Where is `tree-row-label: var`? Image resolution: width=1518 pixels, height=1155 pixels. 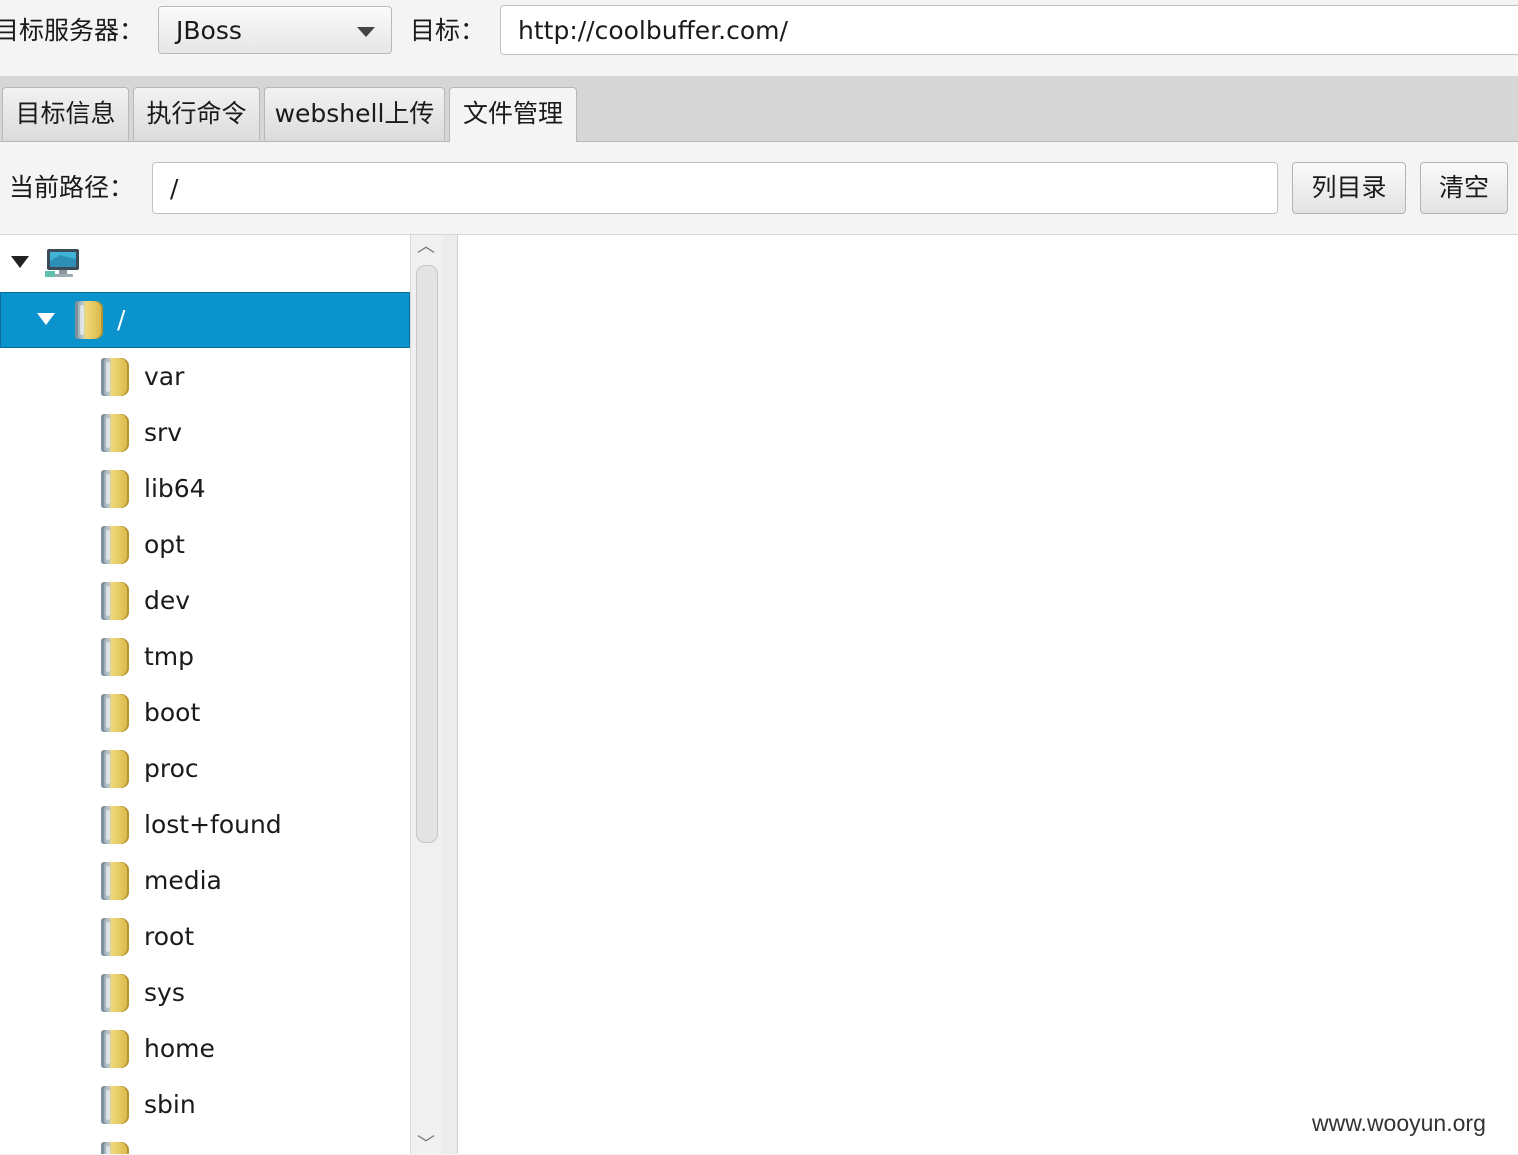
tree-row-label: var is located at coordinates (164, 376).